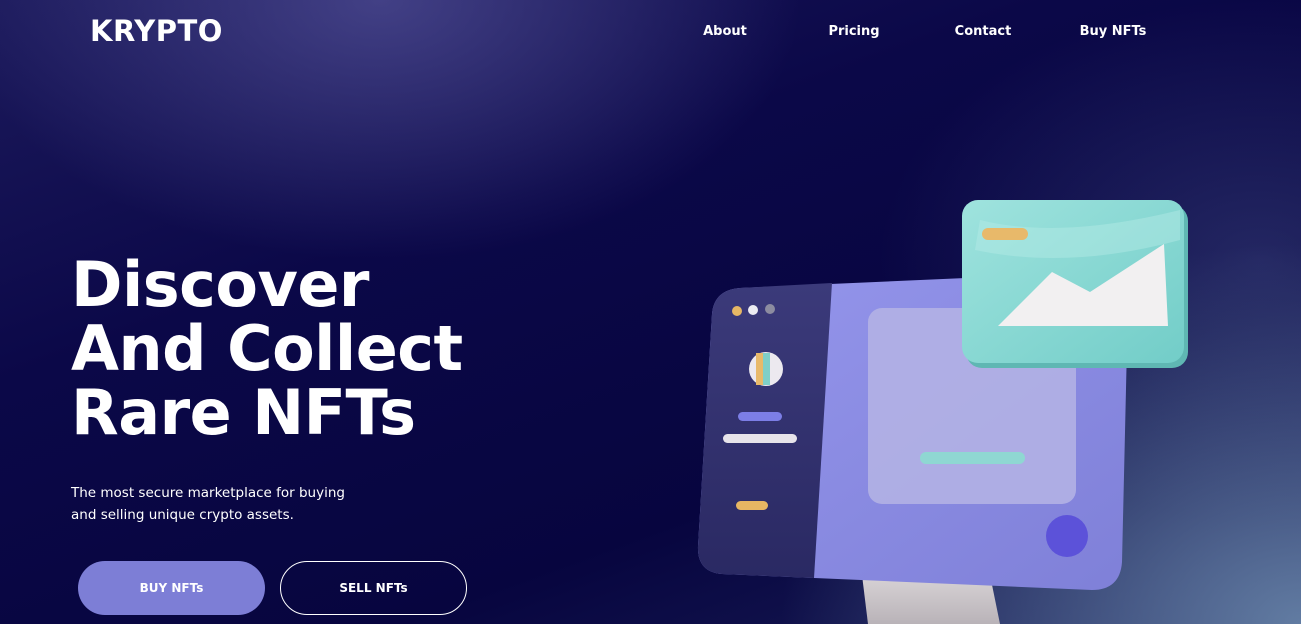 This screenshot has height=624, width=1301. What do you see at coordinates (1113, 31) in the screenshot?
I see `nav-buy-nfts: Buy NFTs` at bounding box center [1113, 31].